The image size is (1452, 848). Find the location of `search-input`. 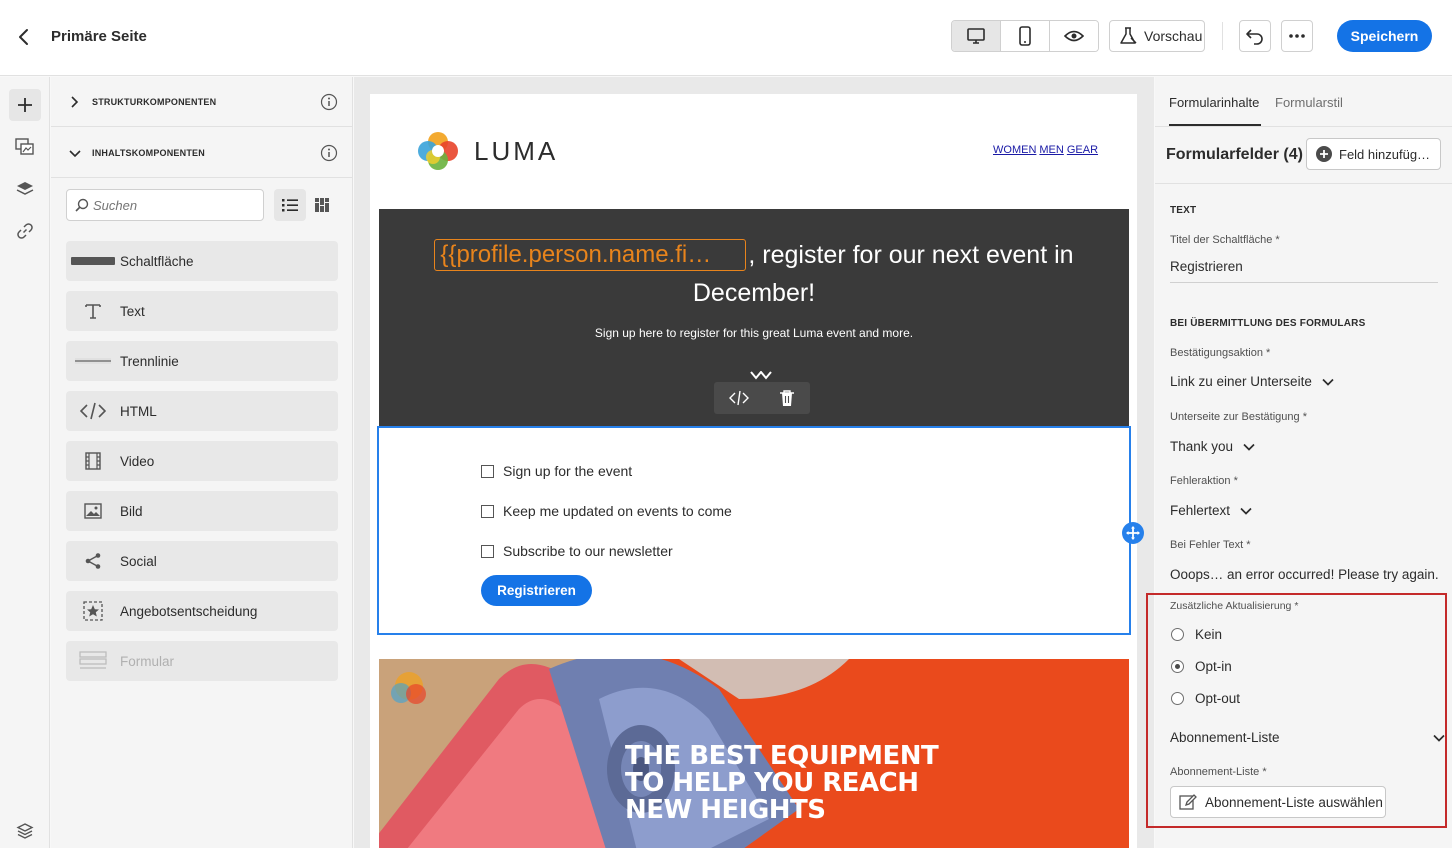

search-input is located at coordinates (173, 205).